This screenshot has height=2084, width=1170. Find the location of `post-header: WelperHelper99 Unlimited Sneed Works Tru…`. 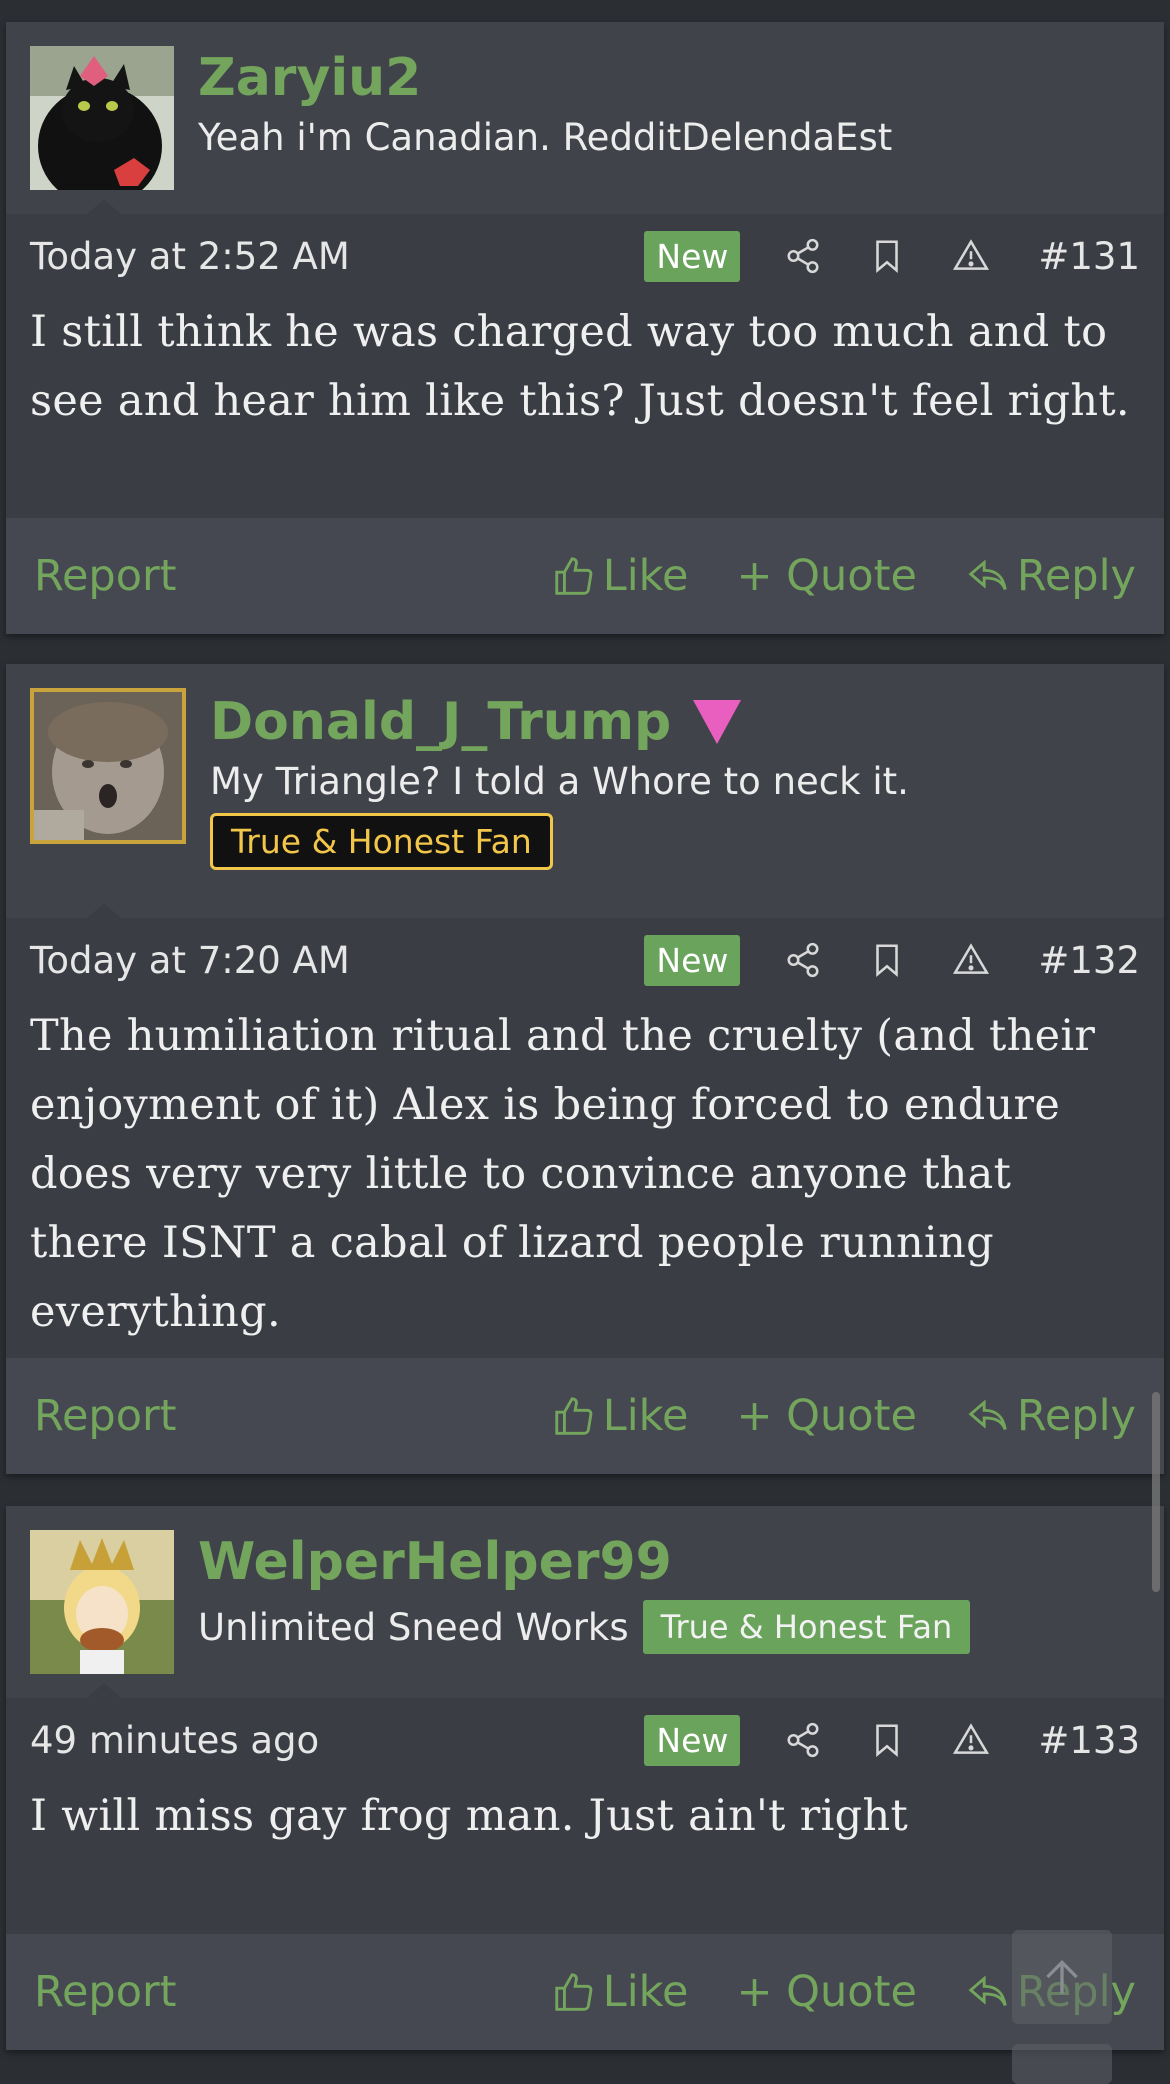

post-header: WelperHelper99 Unlimited Sneed Works Tru… is located at coordinates (585, 1602).